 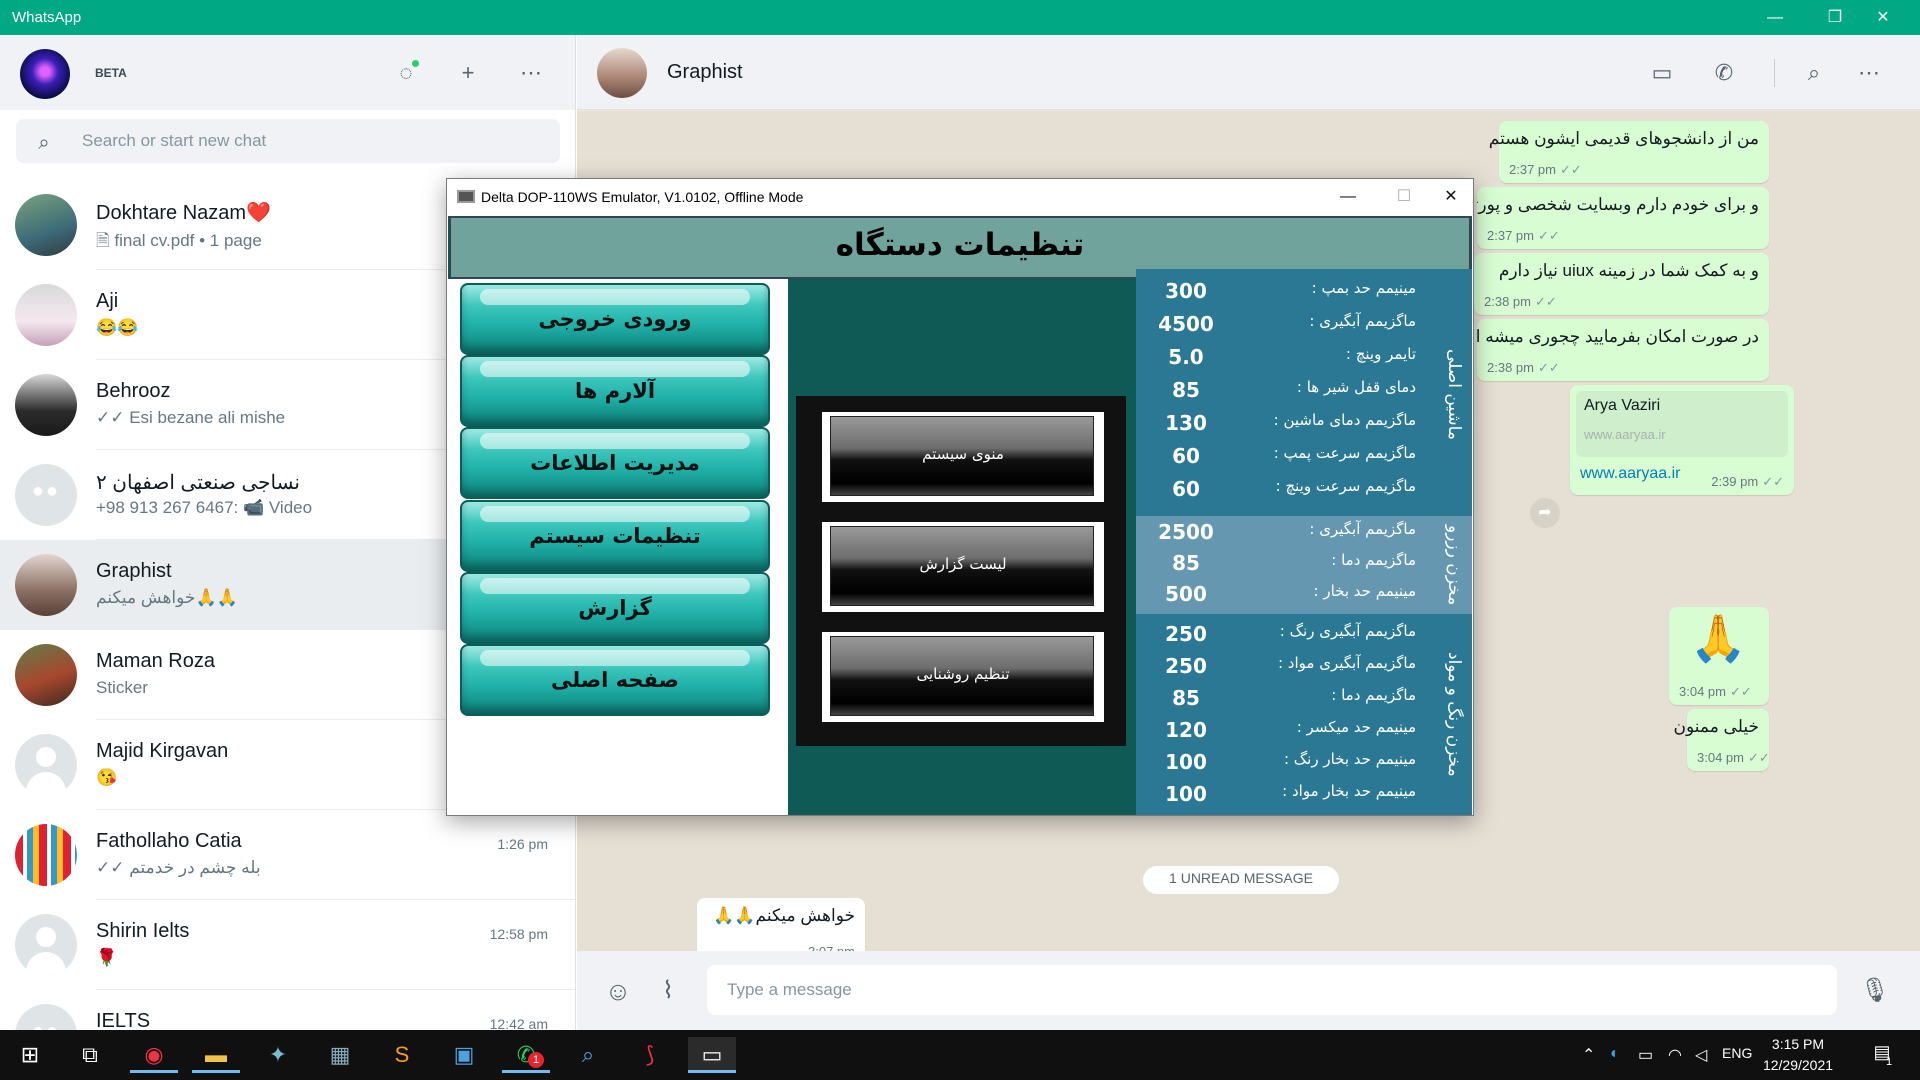 I want to click on read-ticks-icon: ✓✓, so click(x=1545, y=301).